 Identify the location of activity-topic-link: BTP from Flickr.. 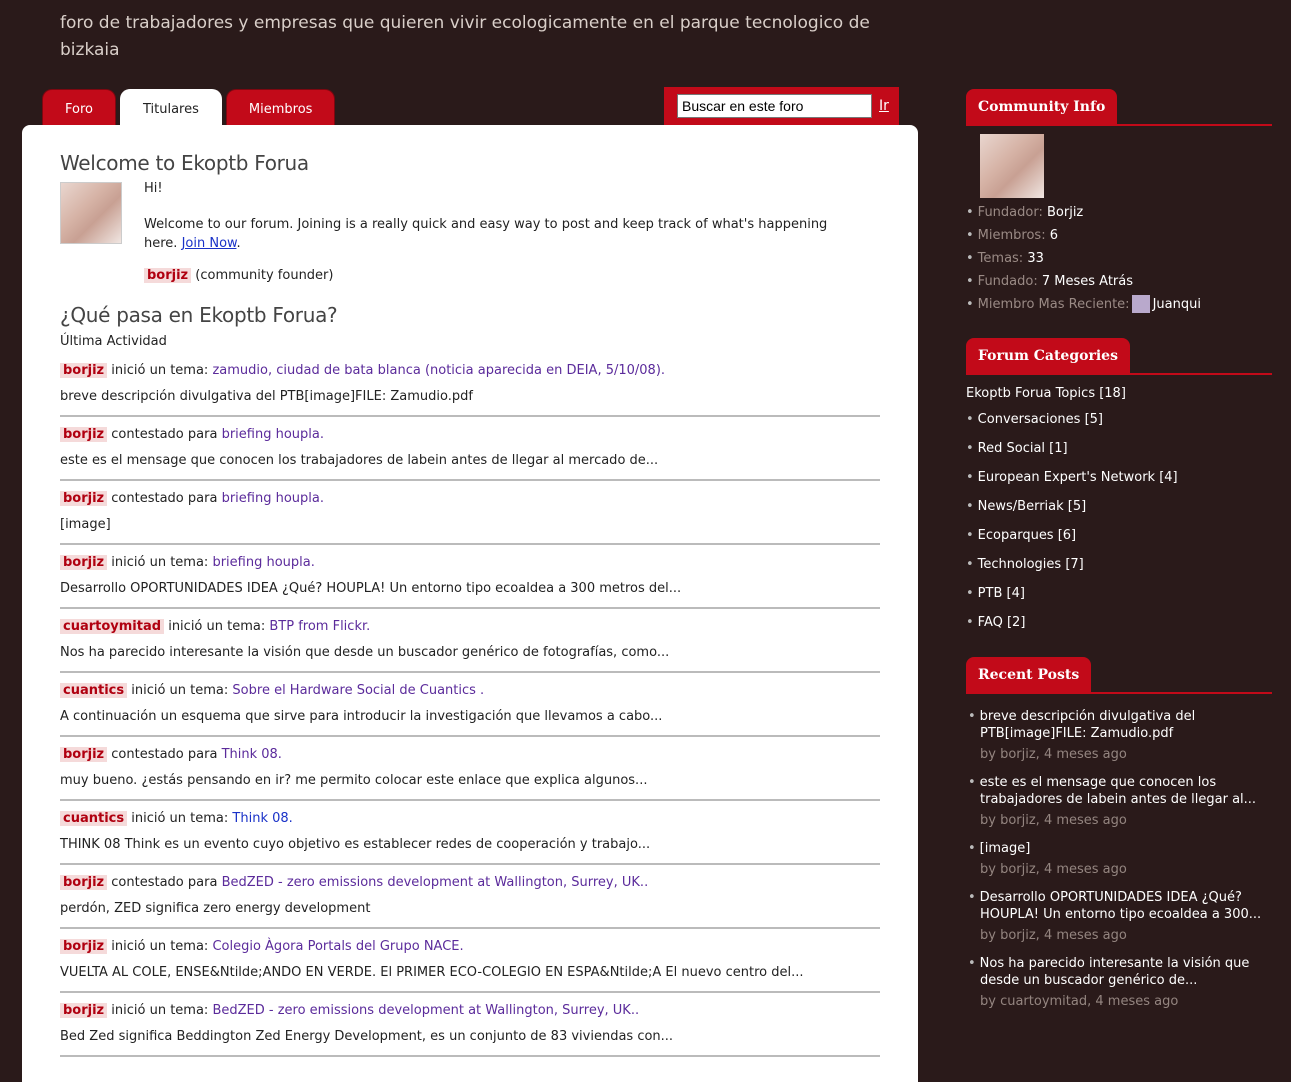
(319, 626).